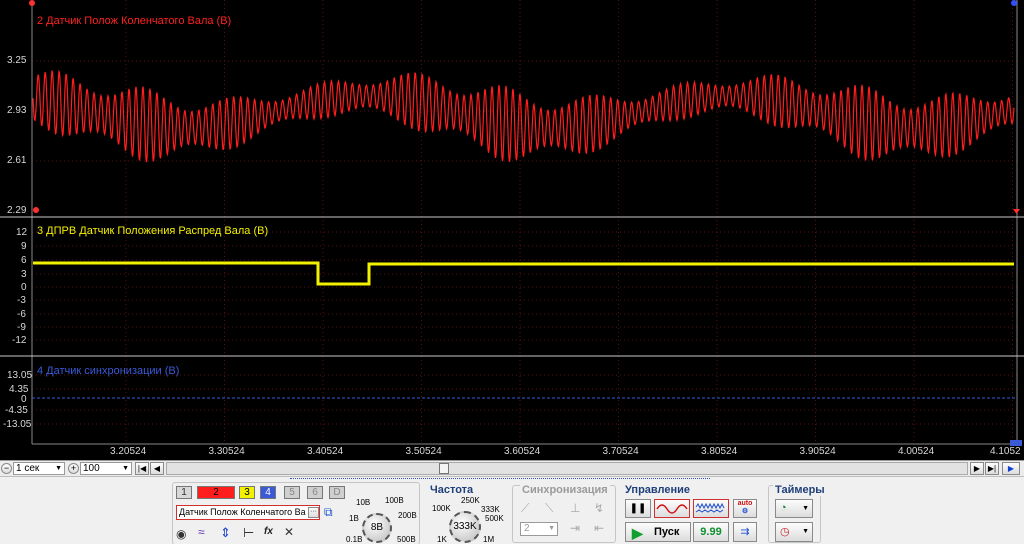 The height and width of the screenshot is (544, 1024). I want to click on counter-value: 9.99, so click(711, 532).